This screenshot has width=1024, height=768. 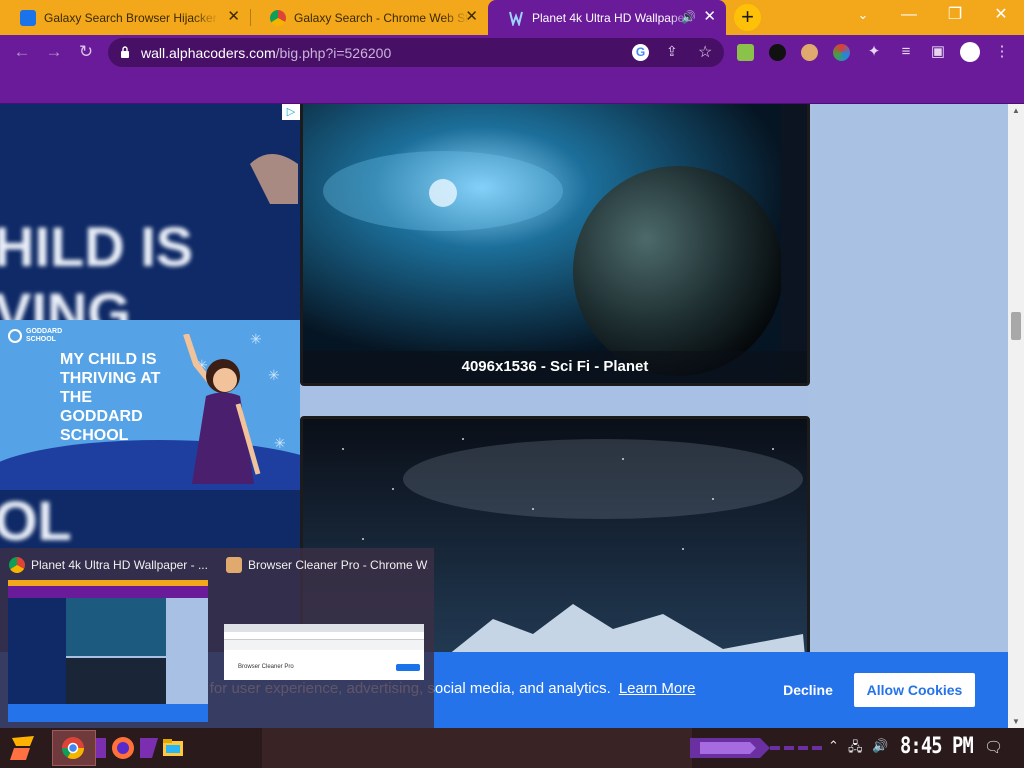 I want to click on scroll-up-icon: ▲, so click(x=1016, y=110).